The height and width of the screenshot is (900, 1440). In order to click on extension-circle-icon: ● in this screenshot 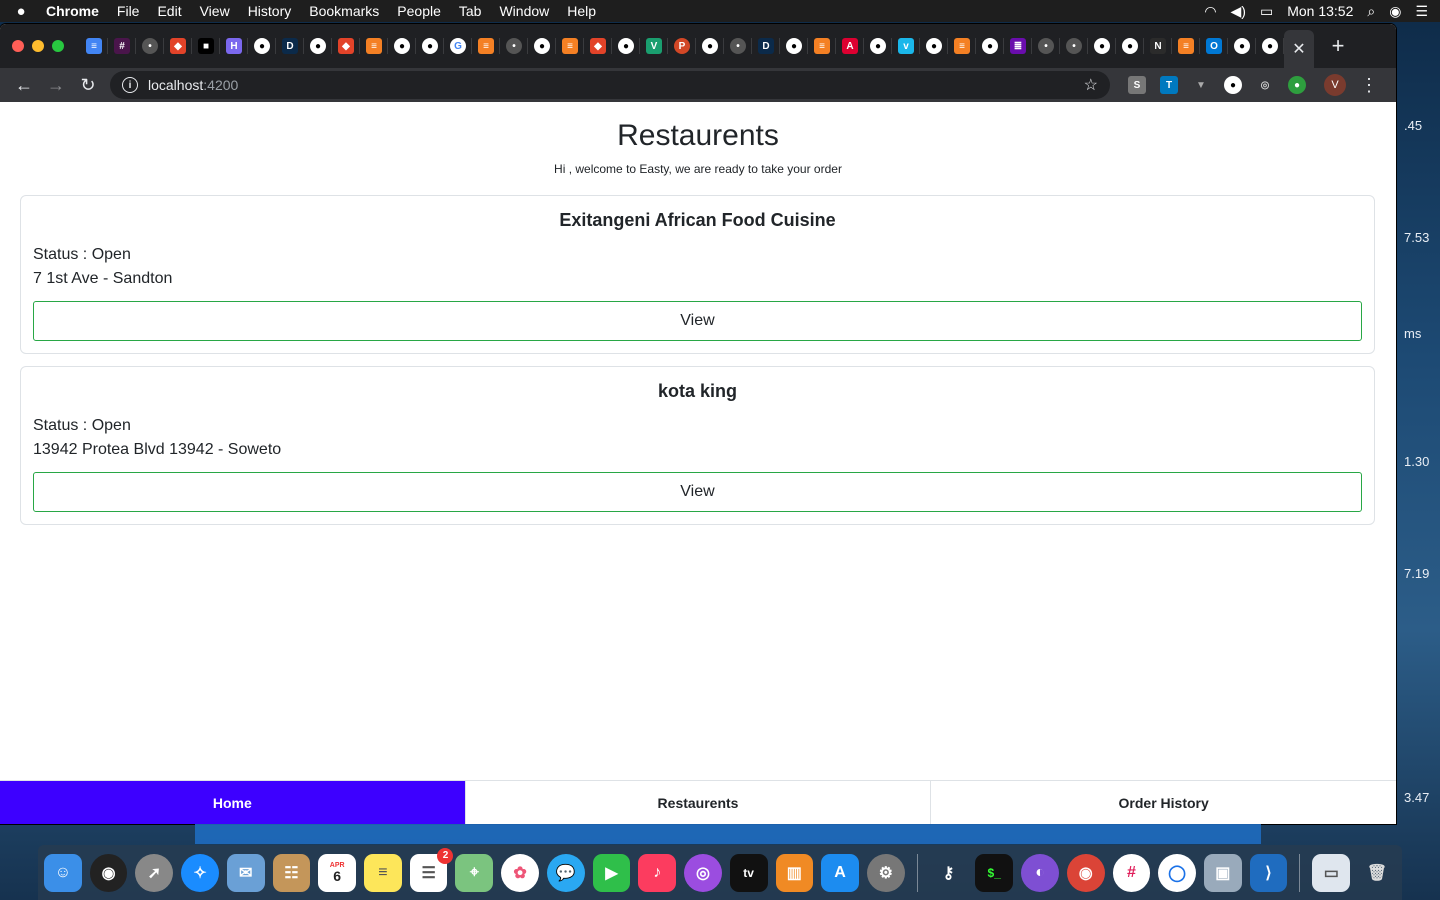, I will do `click(1233, 85)`.